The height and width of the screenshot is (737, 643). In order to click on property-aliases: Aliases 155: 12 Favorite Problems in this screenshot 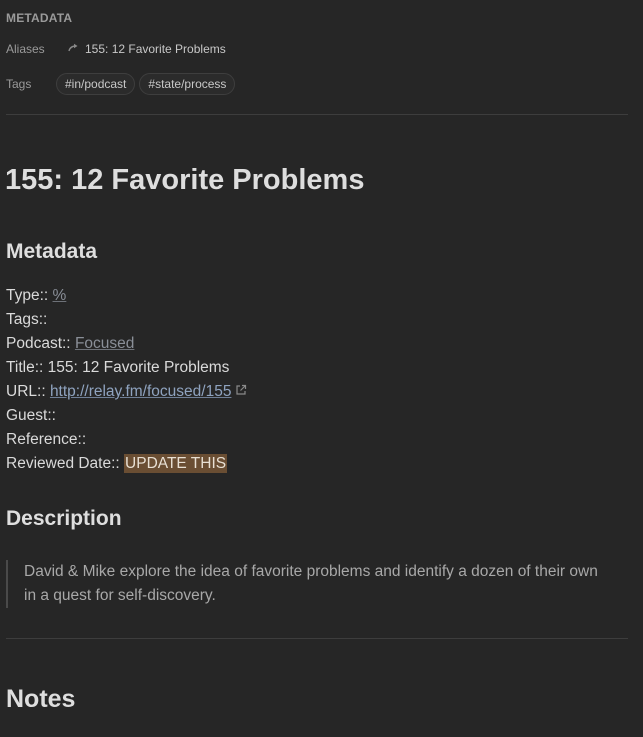, I will do `click(116, 49)`.